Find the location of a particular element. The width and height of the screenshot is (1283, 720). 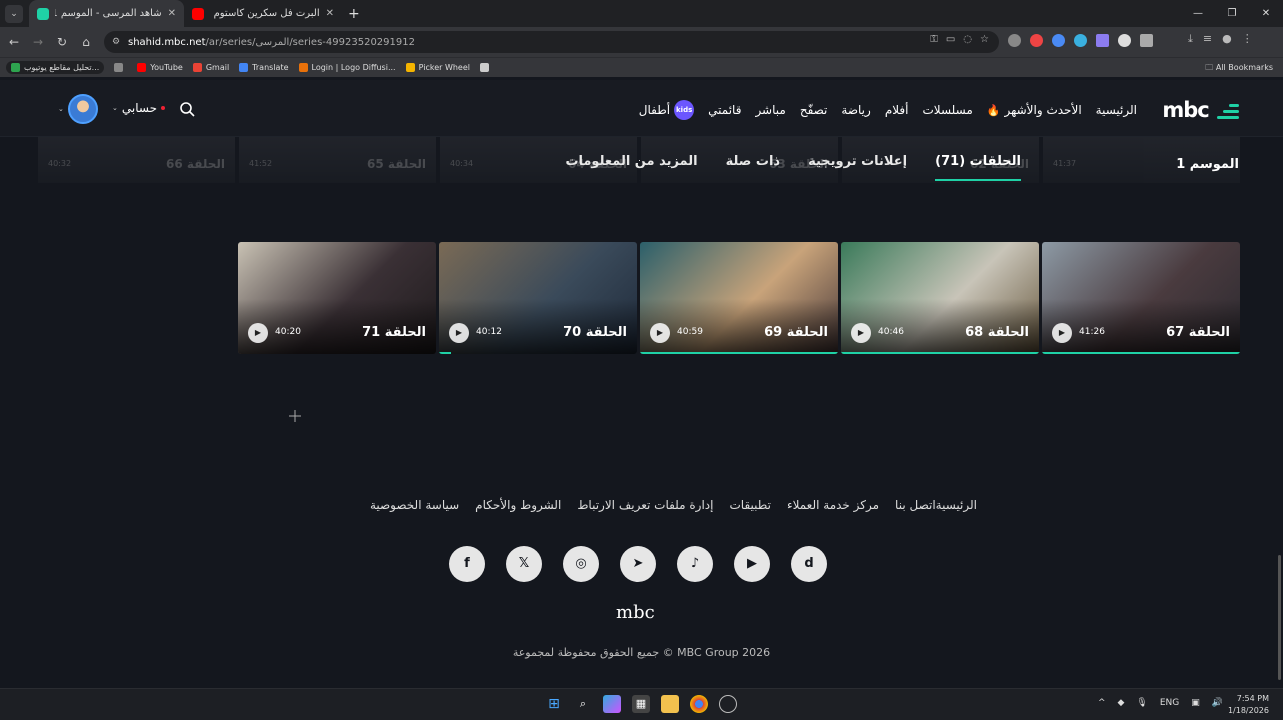

new-tab-button: + is located at coordinates (354, 14).